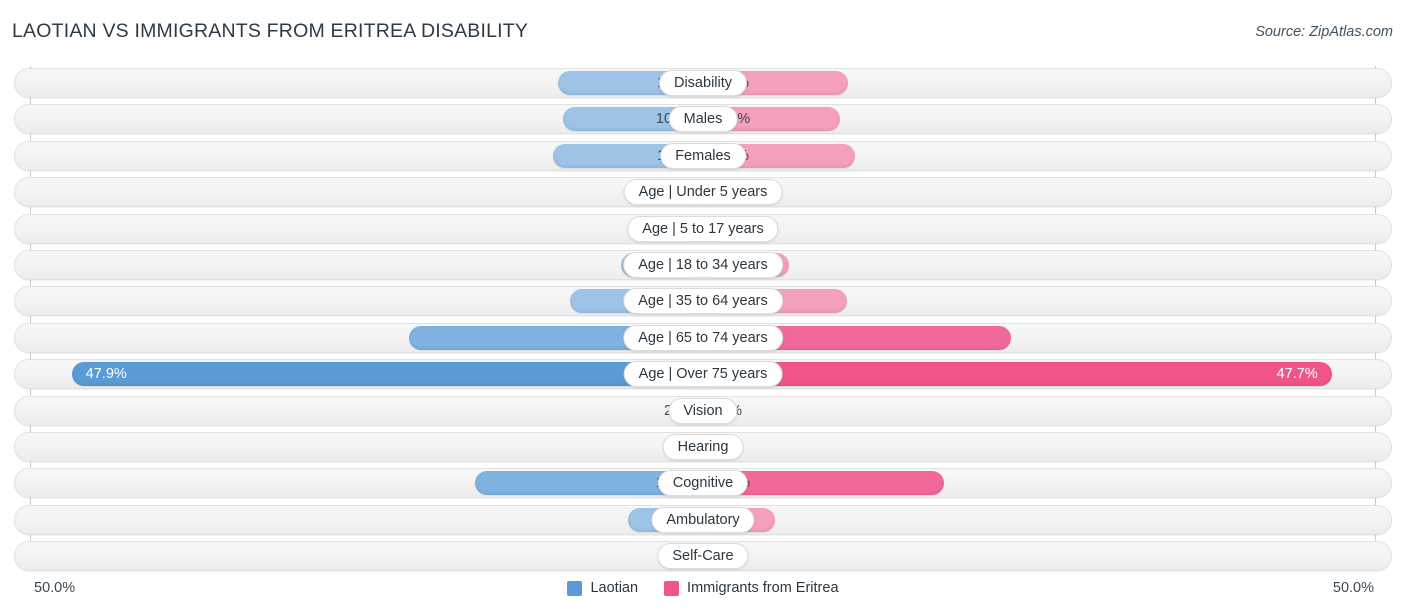 The image size is (1406, 612). Describe the element at coordinates (1017, 374) in the screenshot. I see `bar-immigrants-from-eritrea` at that location.